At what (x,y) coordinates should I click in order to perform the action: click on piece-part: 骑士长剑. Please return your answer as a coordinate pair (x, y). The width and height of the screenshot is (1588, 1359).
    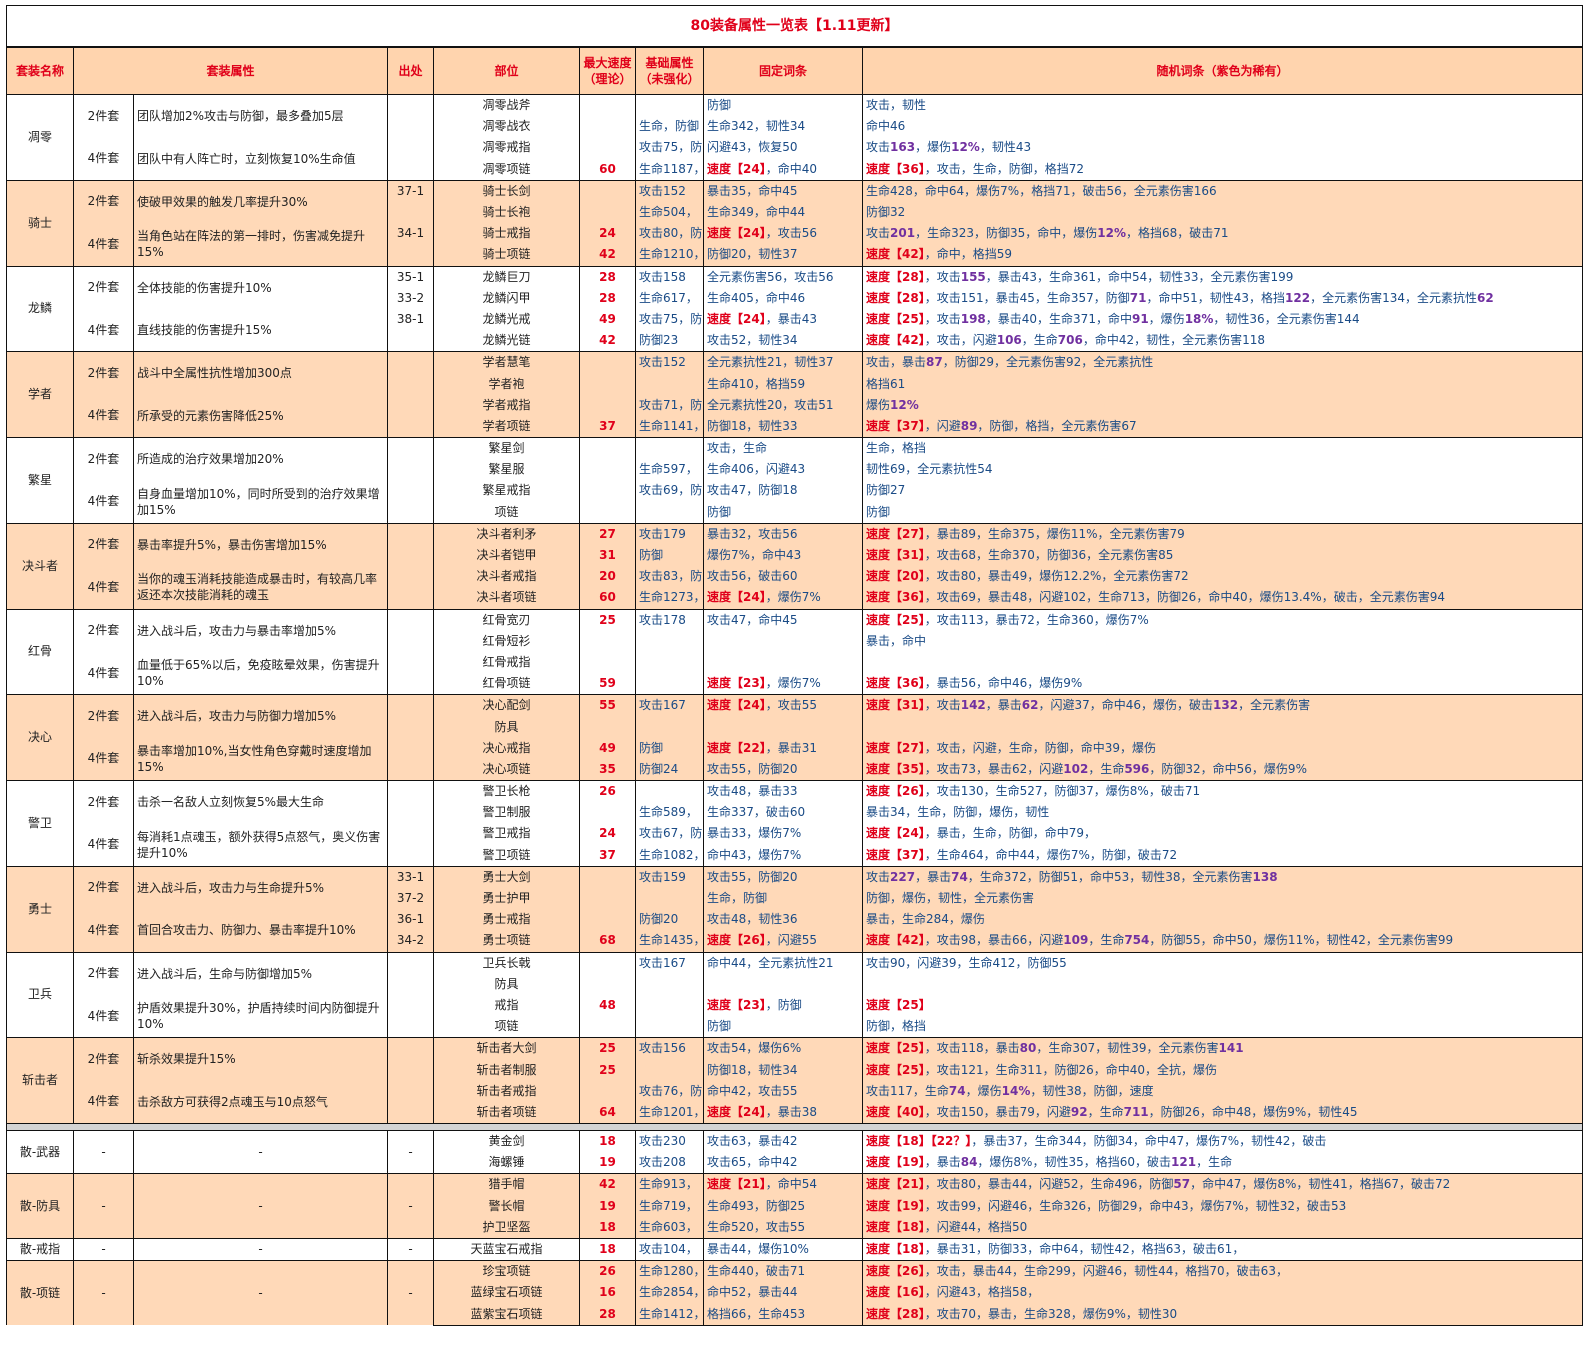
    Looking at the image, I should click on (506, 190).